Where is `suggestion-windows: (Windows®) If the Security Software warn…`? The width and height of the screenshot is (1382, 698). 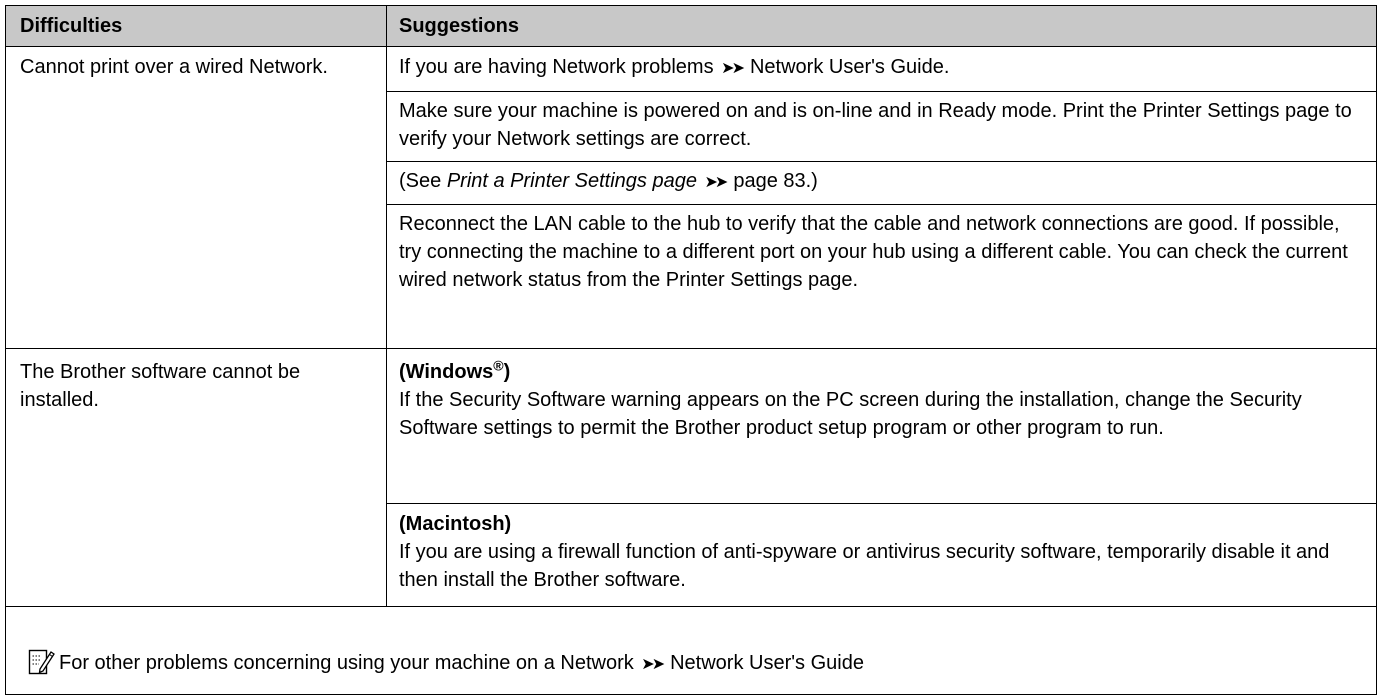
suggestion-windows: (Windows®) If the Security Software warn… is located at coordinates (883, 400).